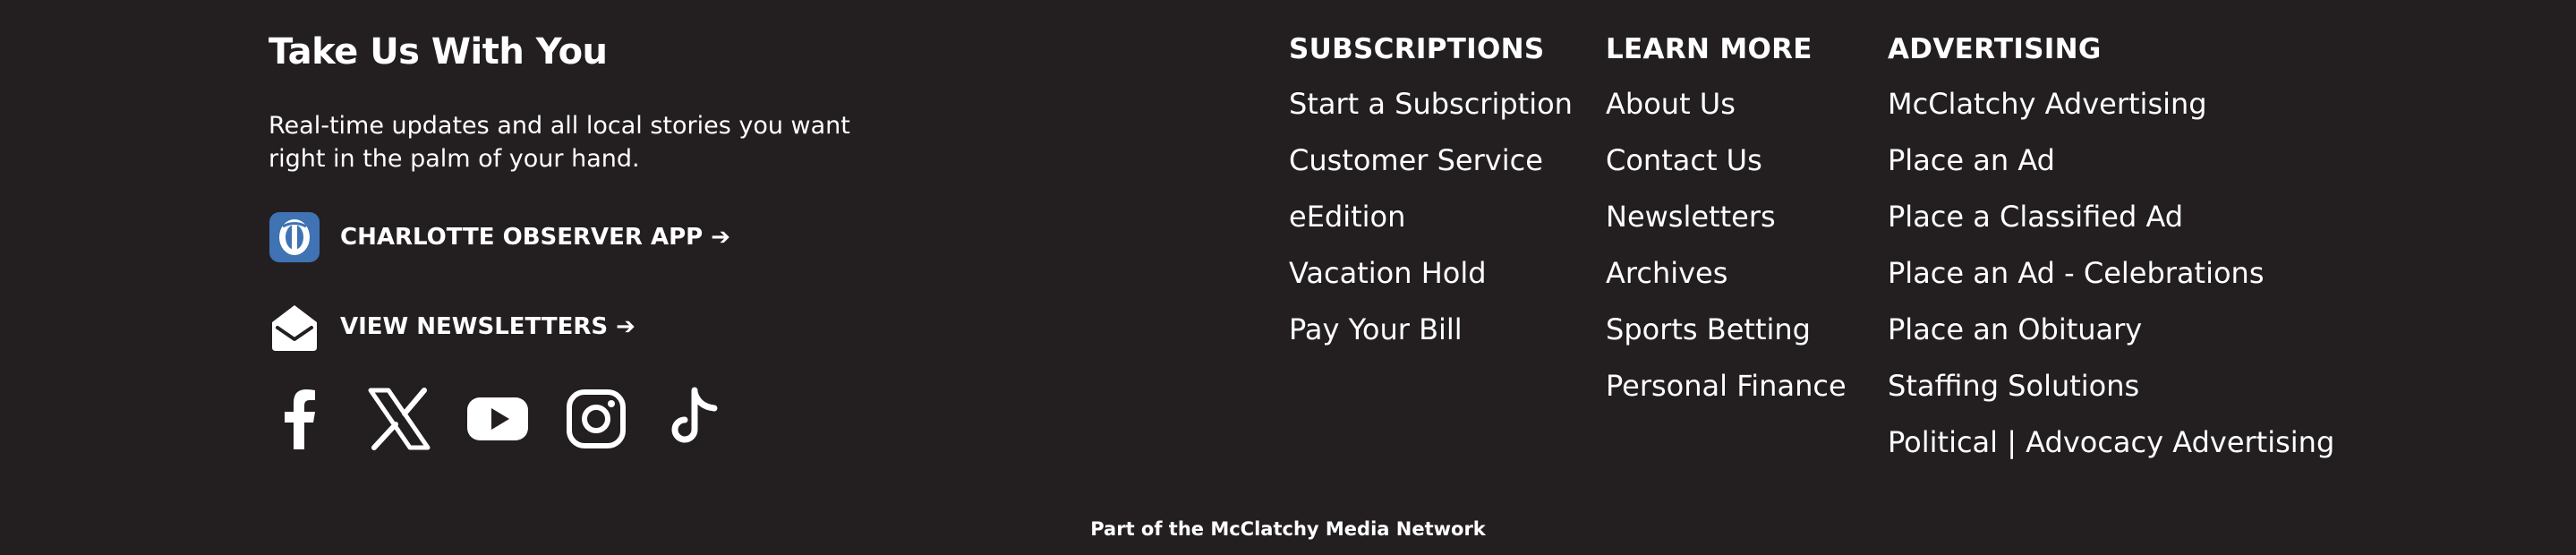 Image resolution: width=2576 pixels, height=555 pixels. I want to click on archives-link: Archives, so click(1666, 273).